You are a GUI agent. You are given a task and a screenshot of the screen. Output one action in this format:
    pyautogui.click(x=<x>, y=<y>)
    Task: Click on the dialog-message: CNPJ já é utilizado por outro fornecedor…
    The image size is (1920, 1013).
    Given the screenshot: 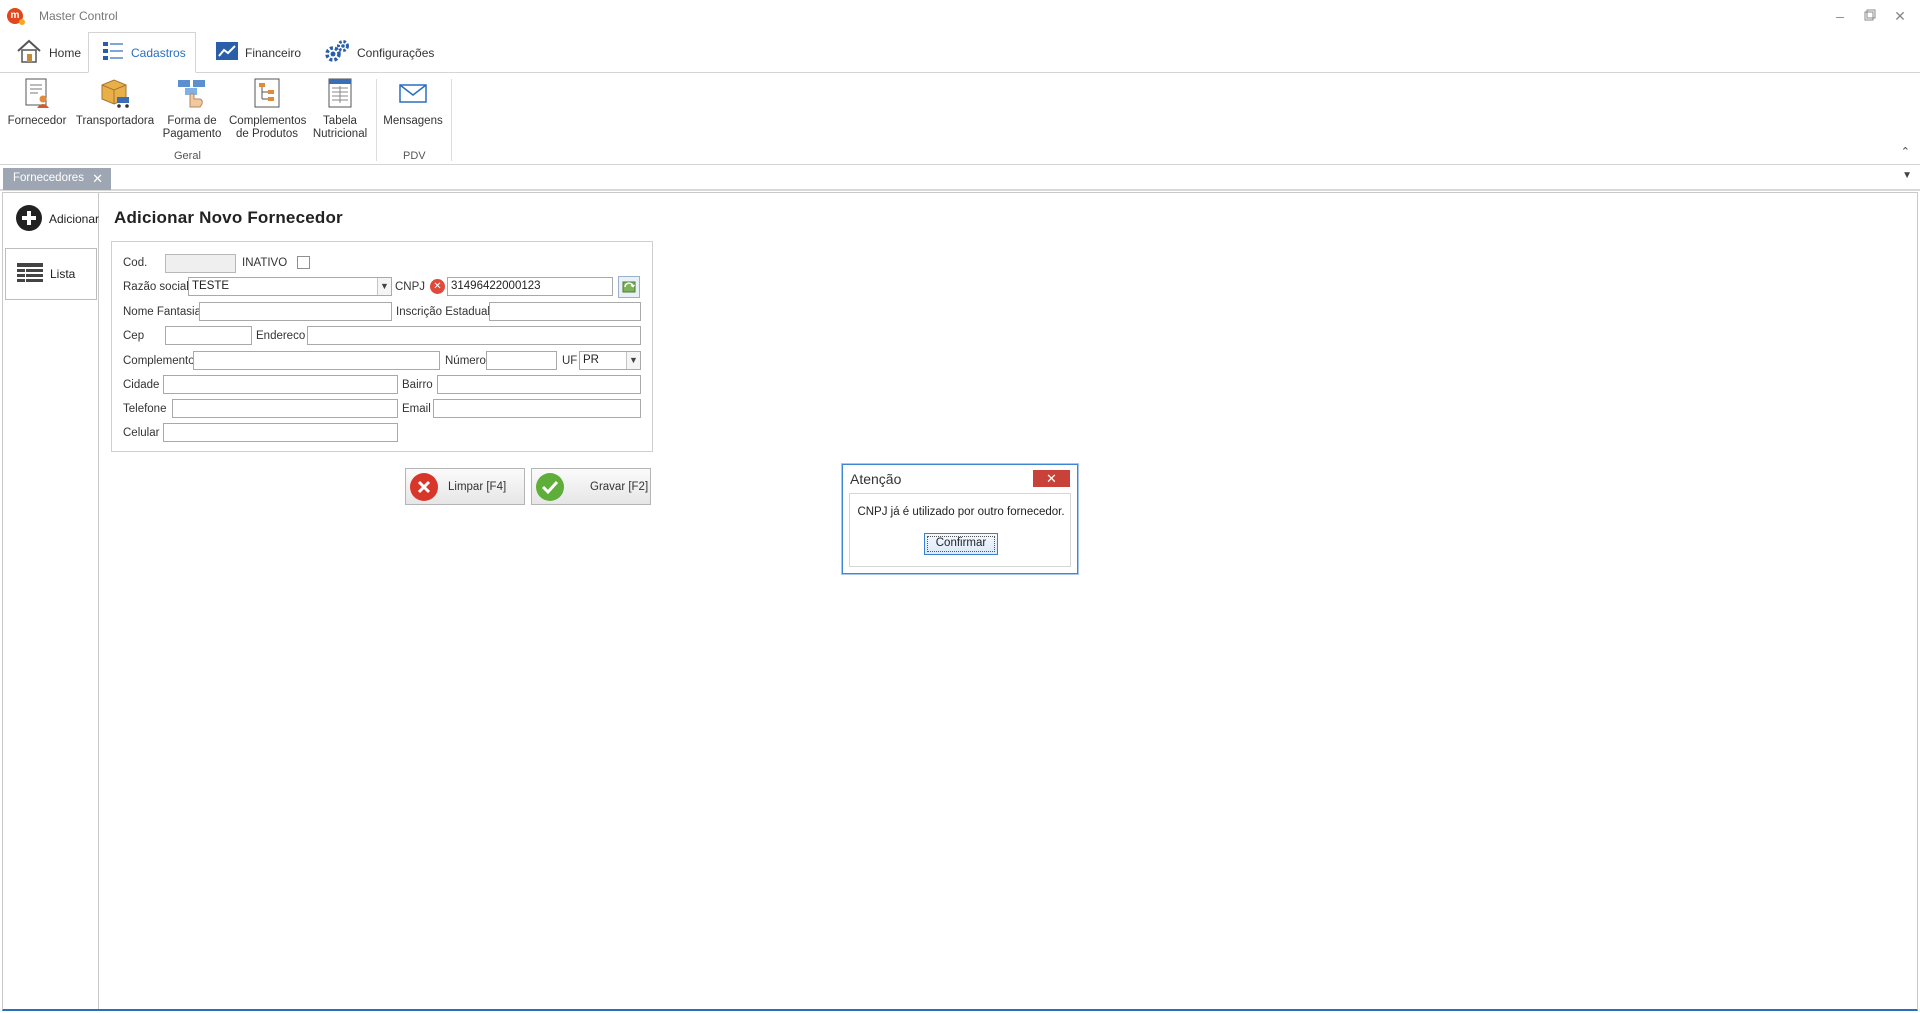 What is the action you would take?
    pyautogui.click(x=961, y=512)
    